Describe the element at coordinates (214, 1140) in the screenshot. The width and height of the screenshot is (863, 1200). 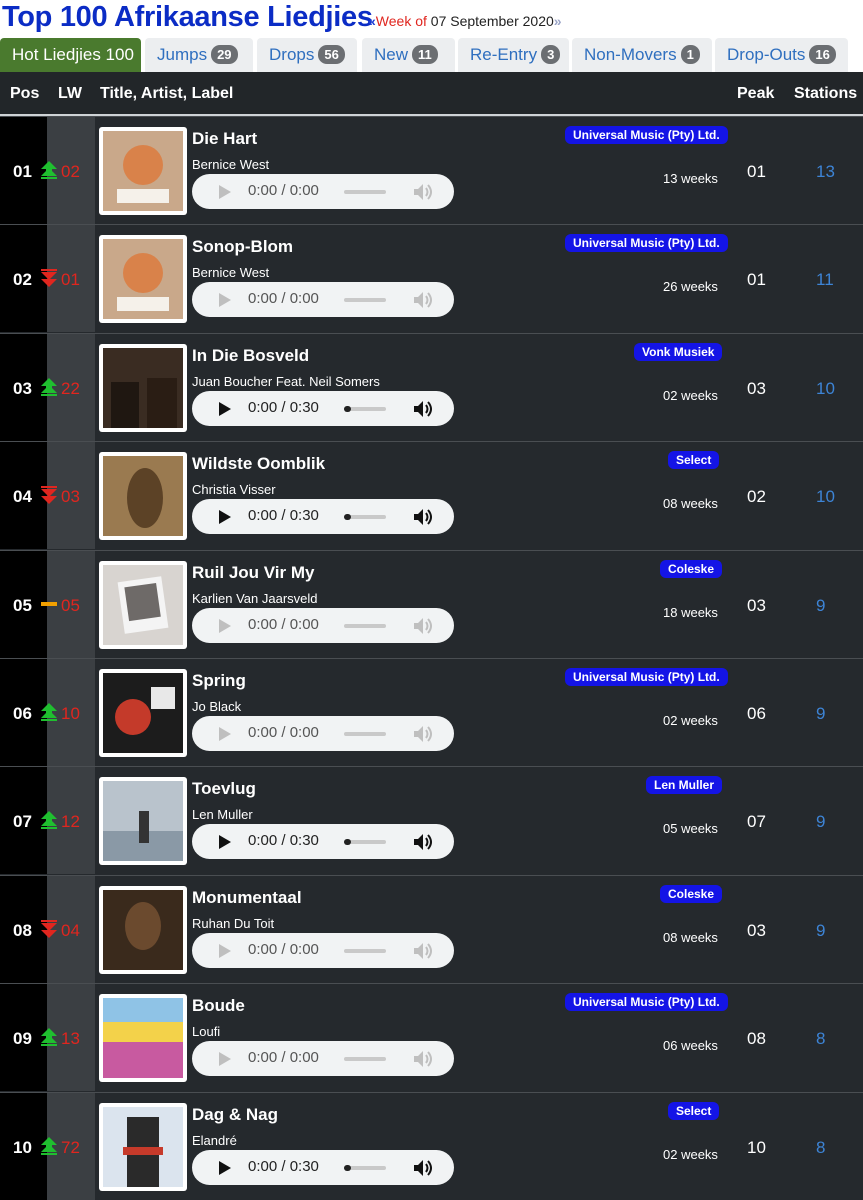
I see `artist-name: Elandré` at that location.